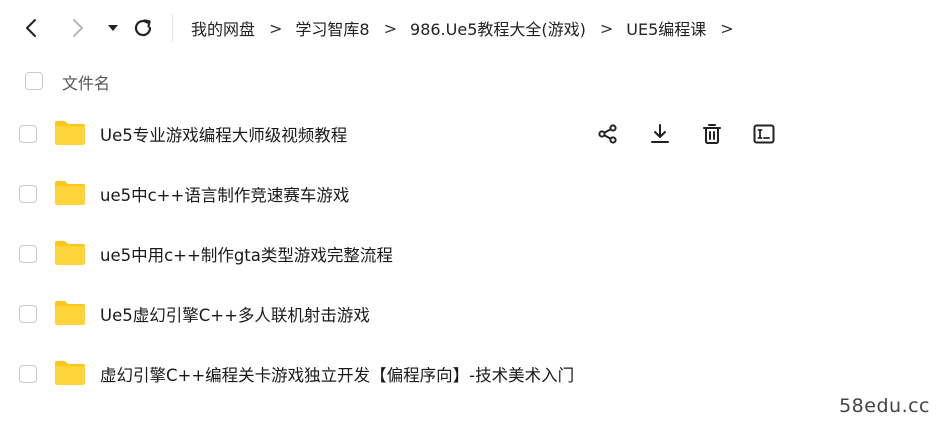 The image size is (940, 425). I want to click on breadcrumb-item: UE5编程课, so click(666, 28).